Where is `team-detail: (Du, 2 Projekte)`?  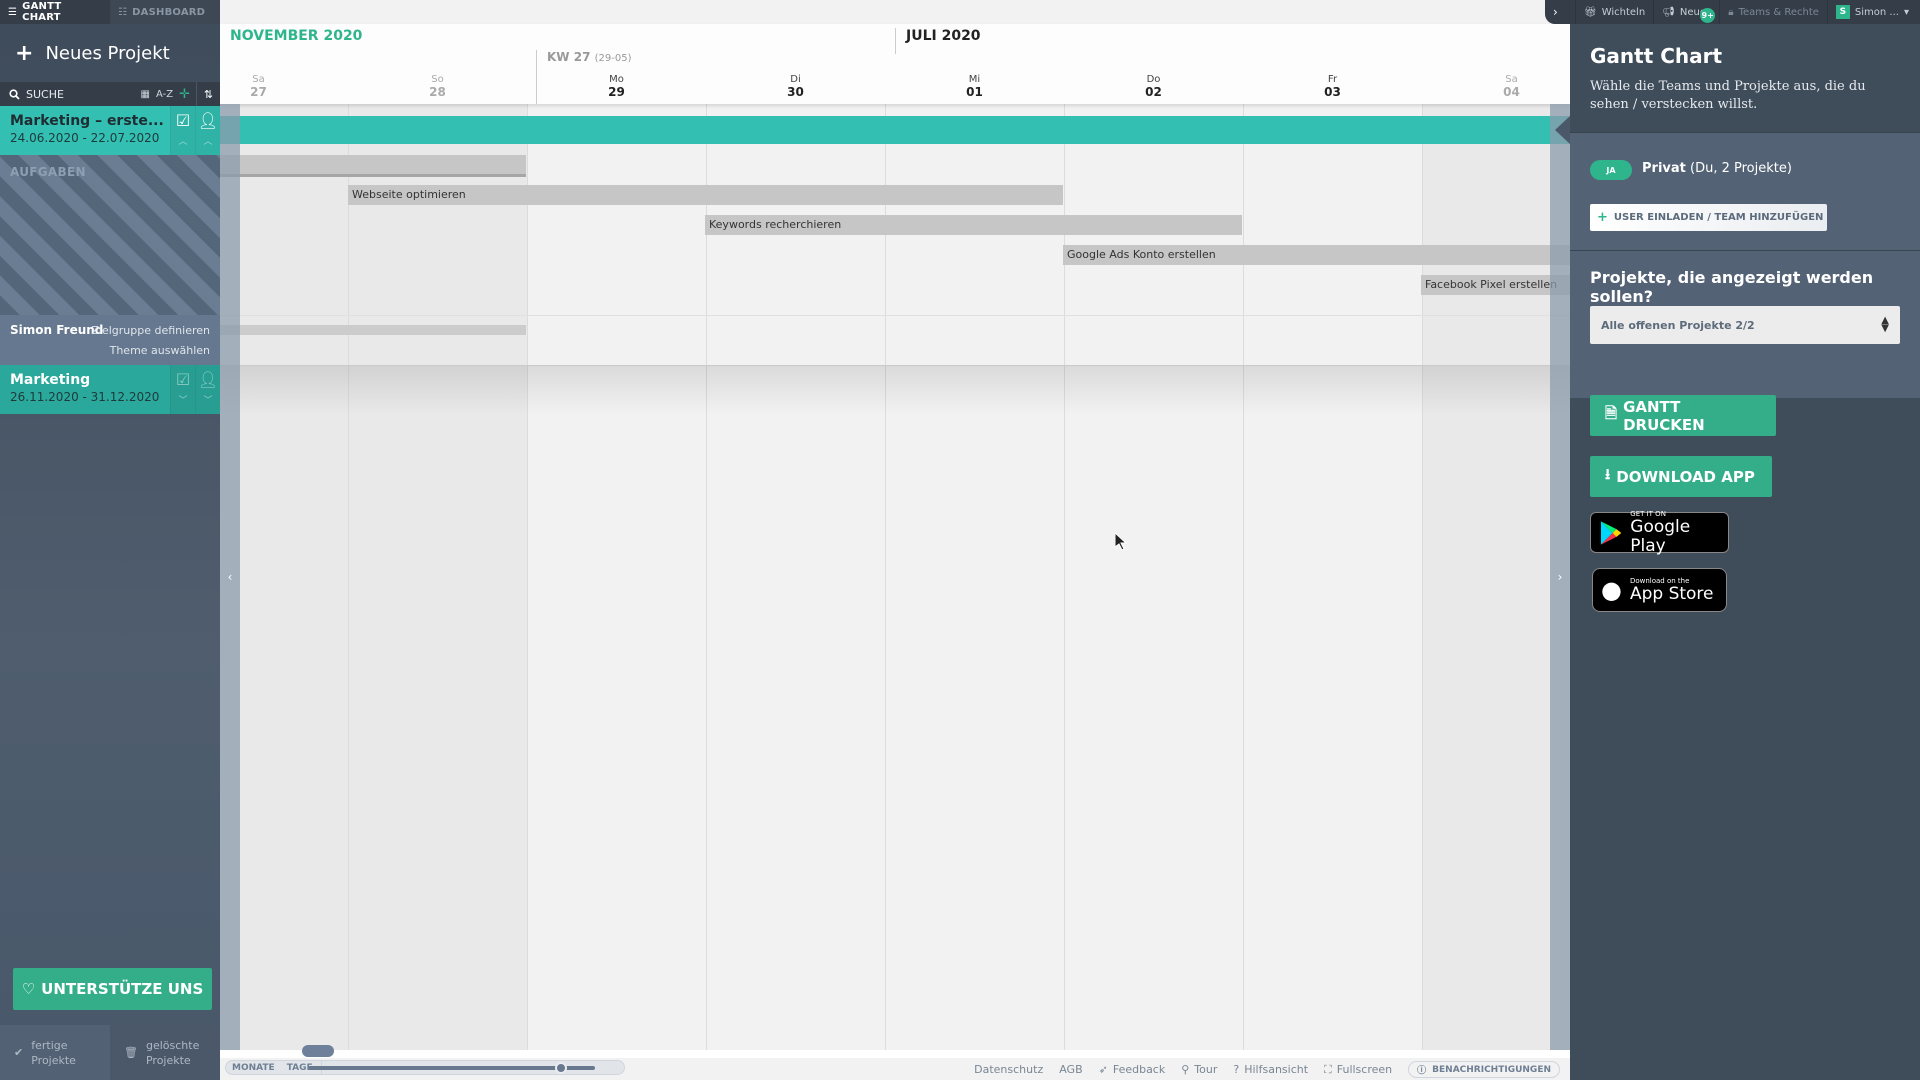 team-detail: (Du, 2 Projekte) is located at coordinates (1741, 168).